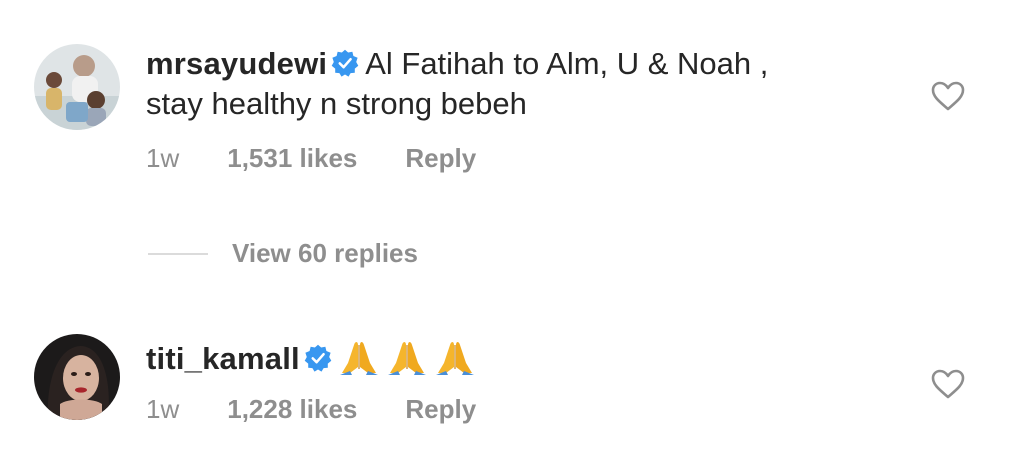 This screenshot has height=467, width=1024. I want to click on comment-meta: 1w 1,228 likes Reply, so click(311, 409).